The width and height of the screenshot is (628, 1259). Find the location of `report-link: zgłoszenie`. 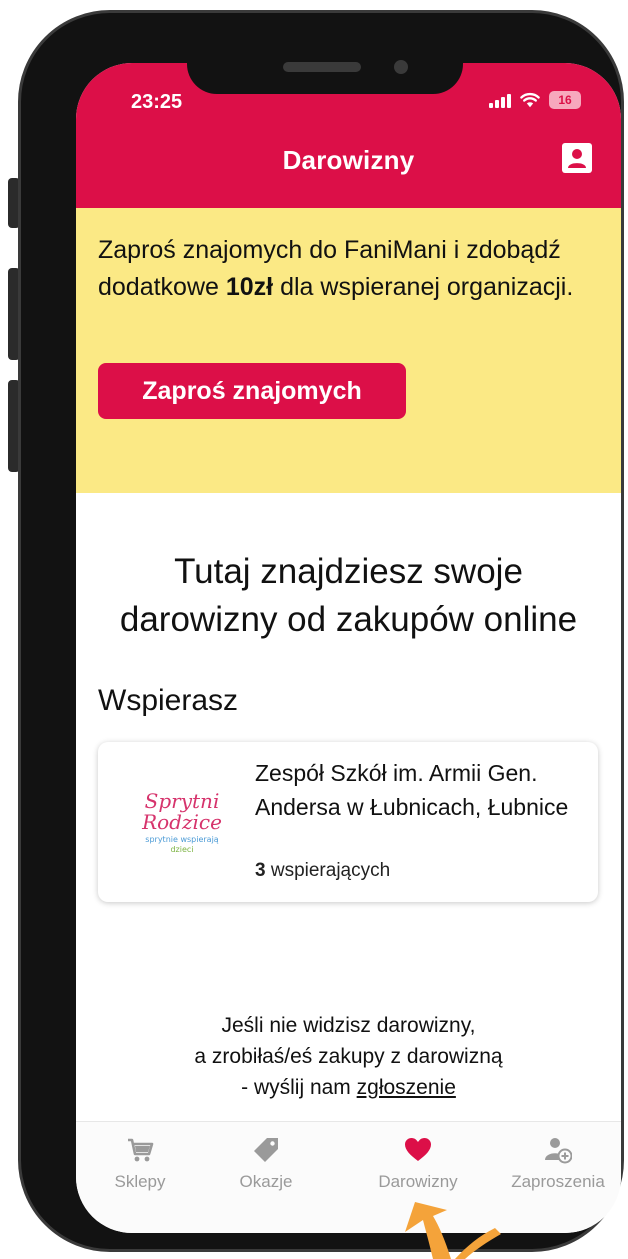

report-link: zgłoszenie is located at coordinates (406, 1087).